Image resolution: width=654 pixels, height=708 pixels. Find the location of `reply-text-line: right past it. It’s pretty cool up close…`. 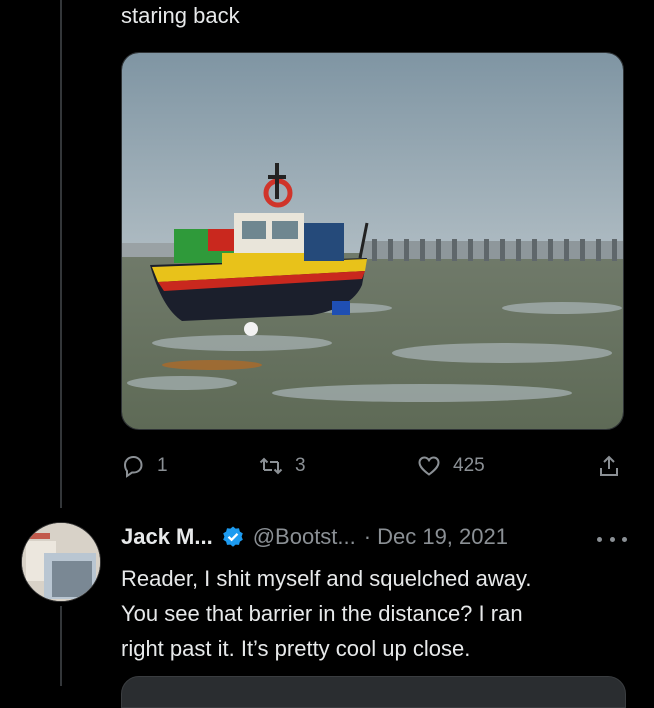

reply-text-line: right past it. It’s pretty cool up close… is located at coordinates (296, 648).